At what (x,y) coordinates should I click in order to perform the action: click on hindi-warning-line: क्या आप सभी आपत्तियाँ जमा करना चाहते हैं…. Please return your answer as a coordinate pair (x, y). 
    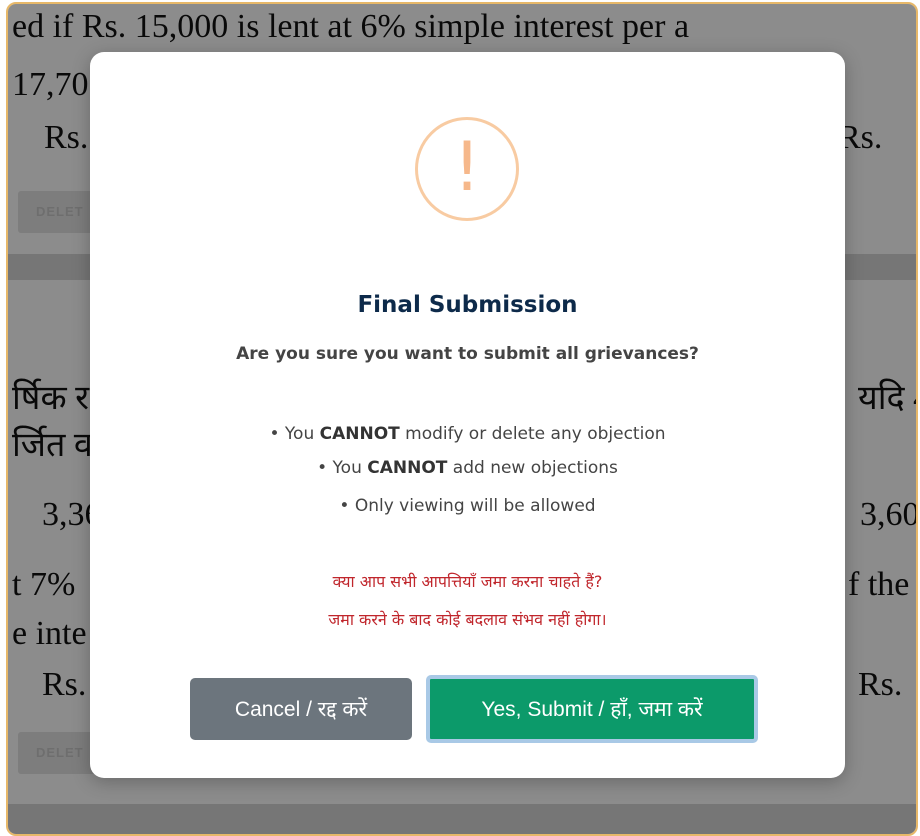
    Looking at the image, I should click on (467, 581).